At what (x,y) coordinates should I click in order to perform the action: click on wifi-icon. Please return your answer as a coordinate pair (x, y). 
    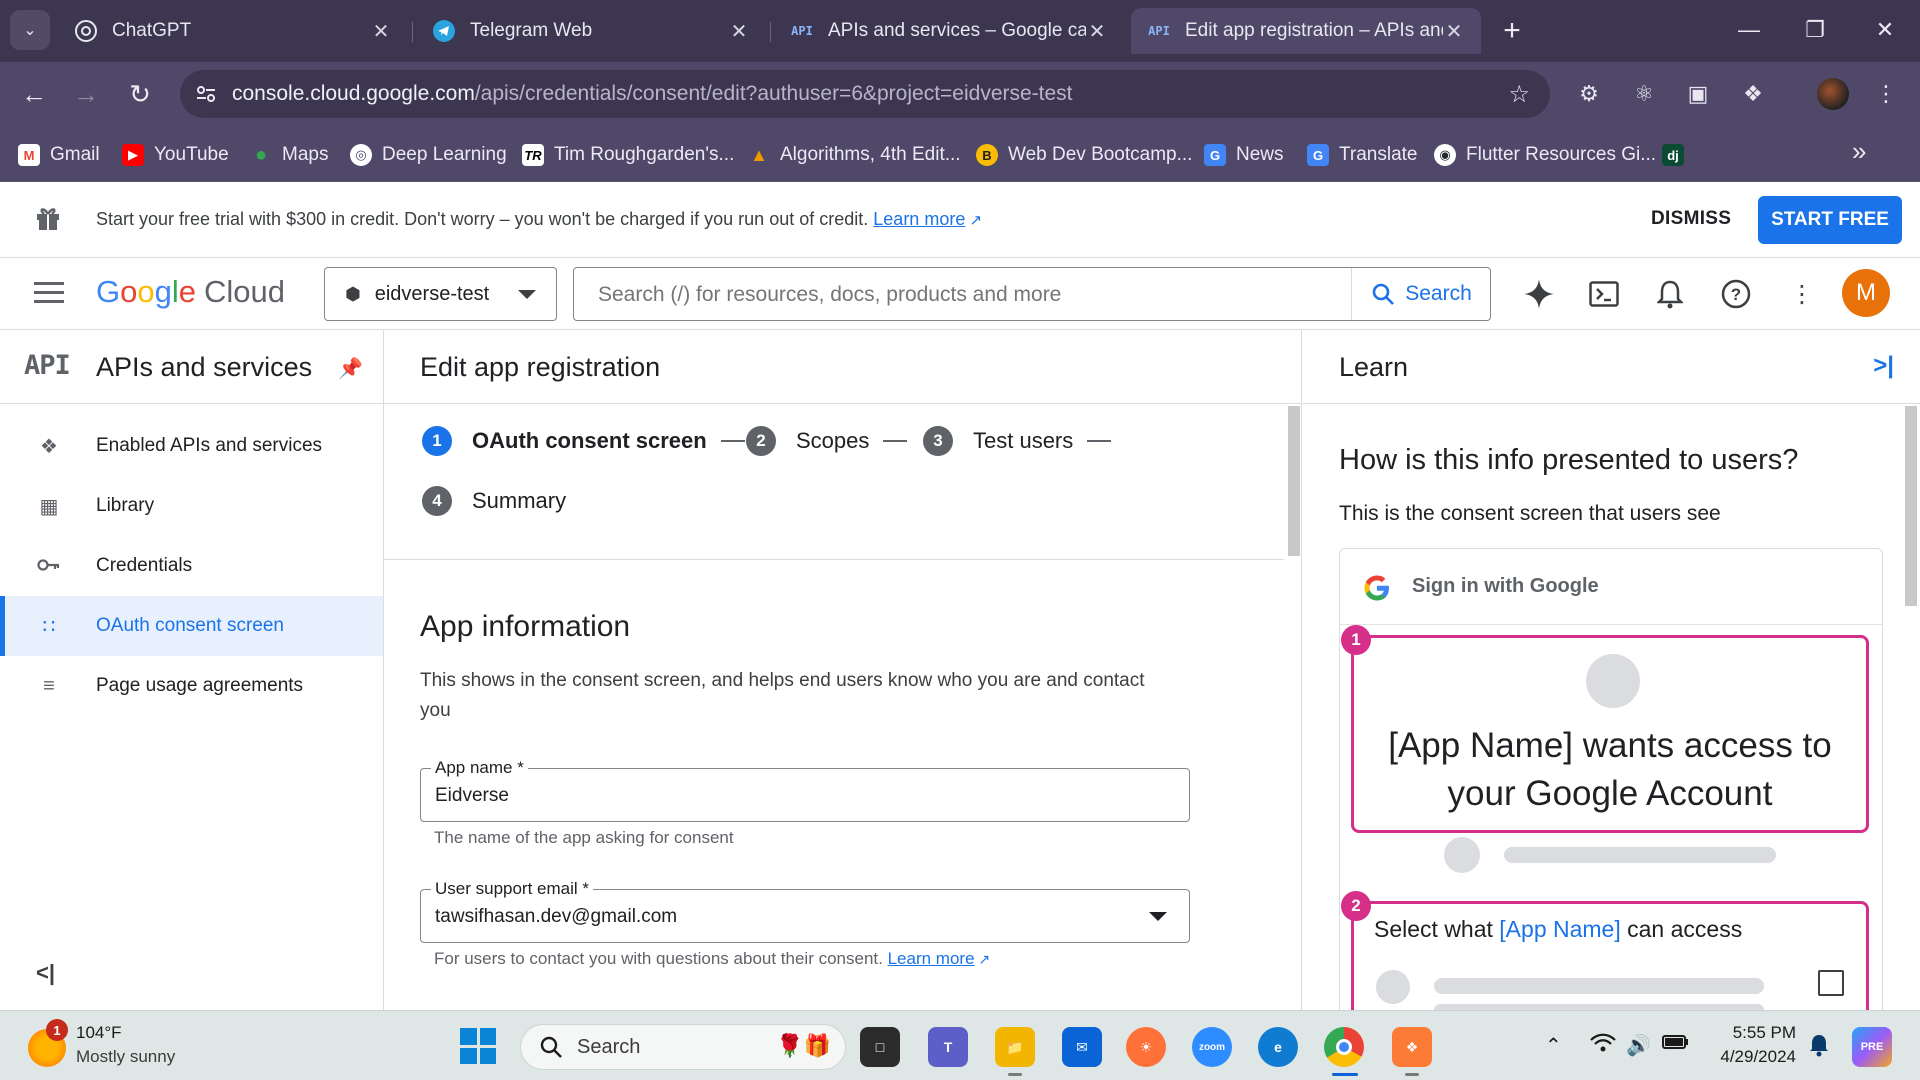
    Looking at the image, I should click on (1603, 1046).